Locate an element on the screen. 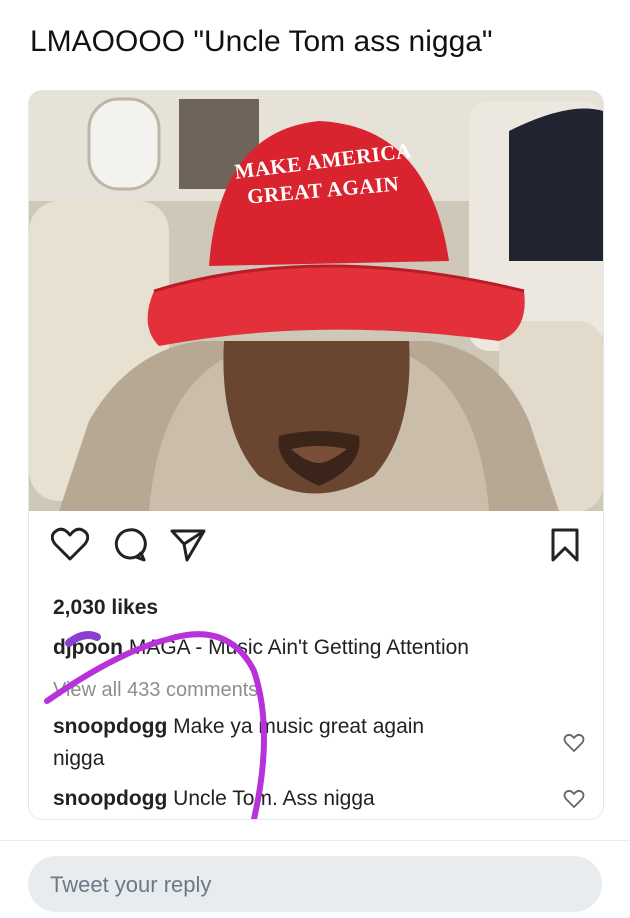  comment-2: snoopdogg Uncle Tom. Ass nigga is located at coordinates (214, 799).